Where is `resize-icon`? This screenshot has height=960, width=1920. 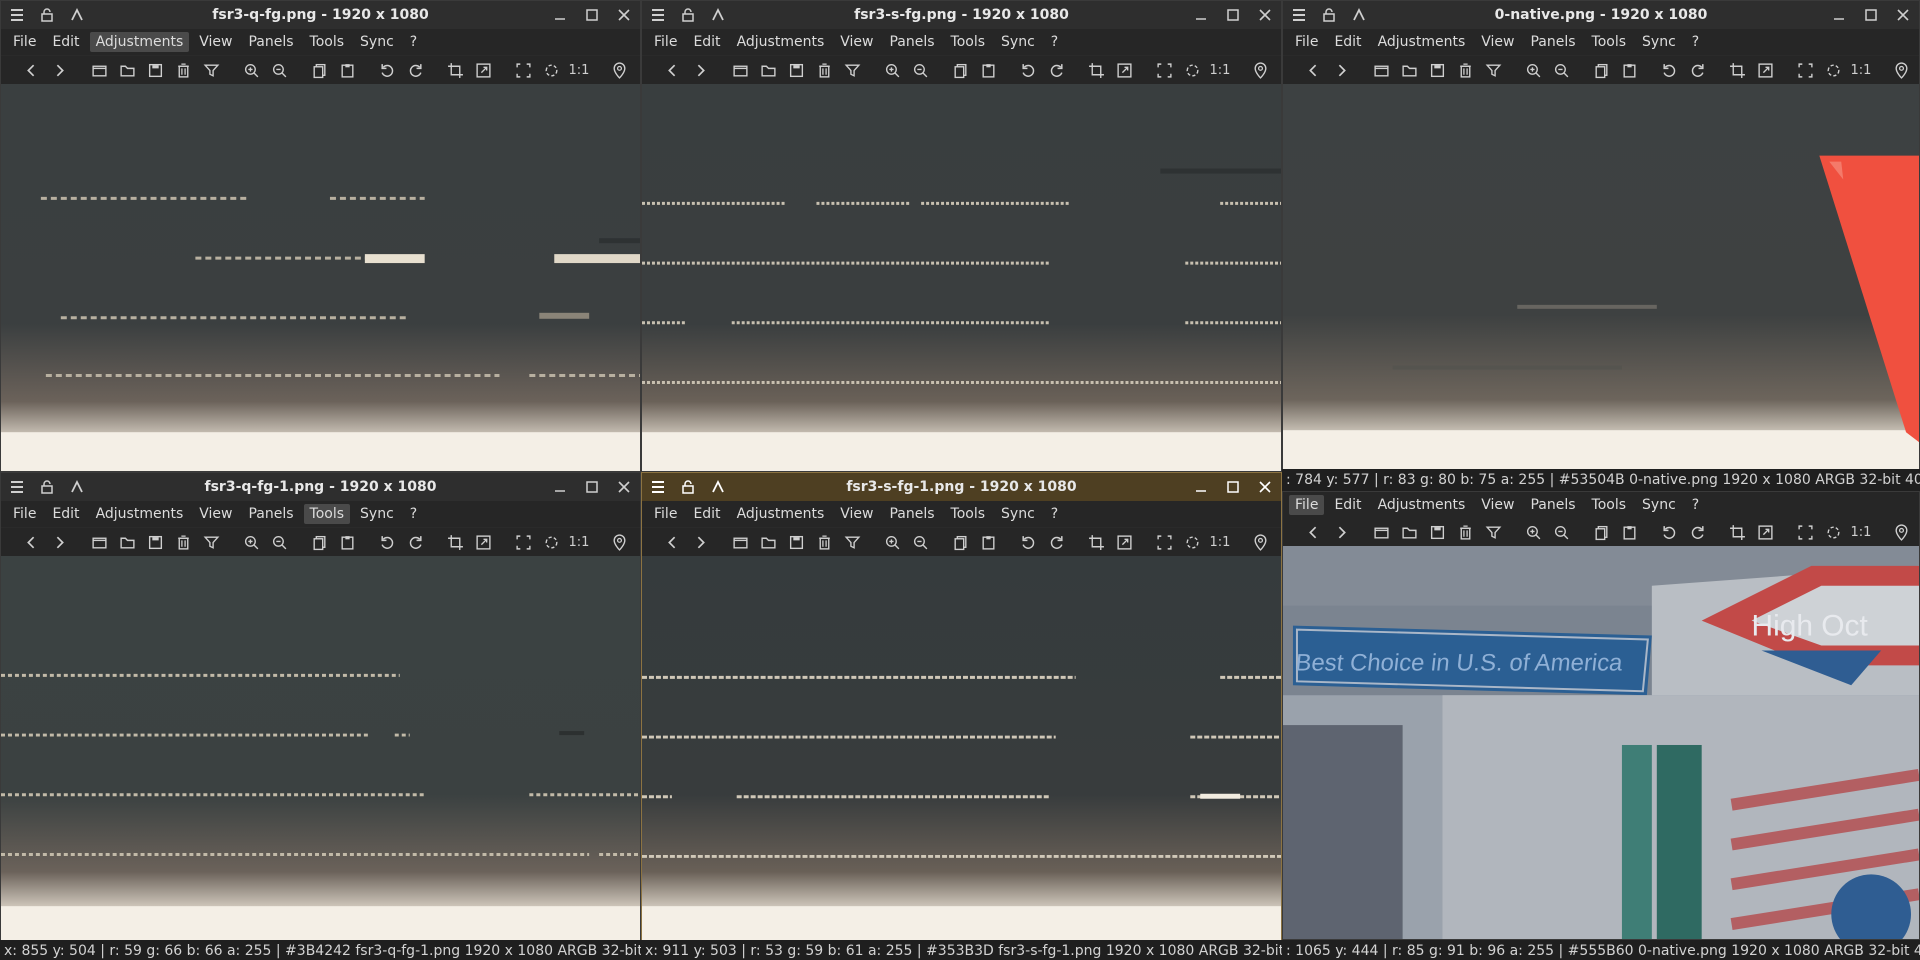 resize-icon is located at coordinates (483, 542).